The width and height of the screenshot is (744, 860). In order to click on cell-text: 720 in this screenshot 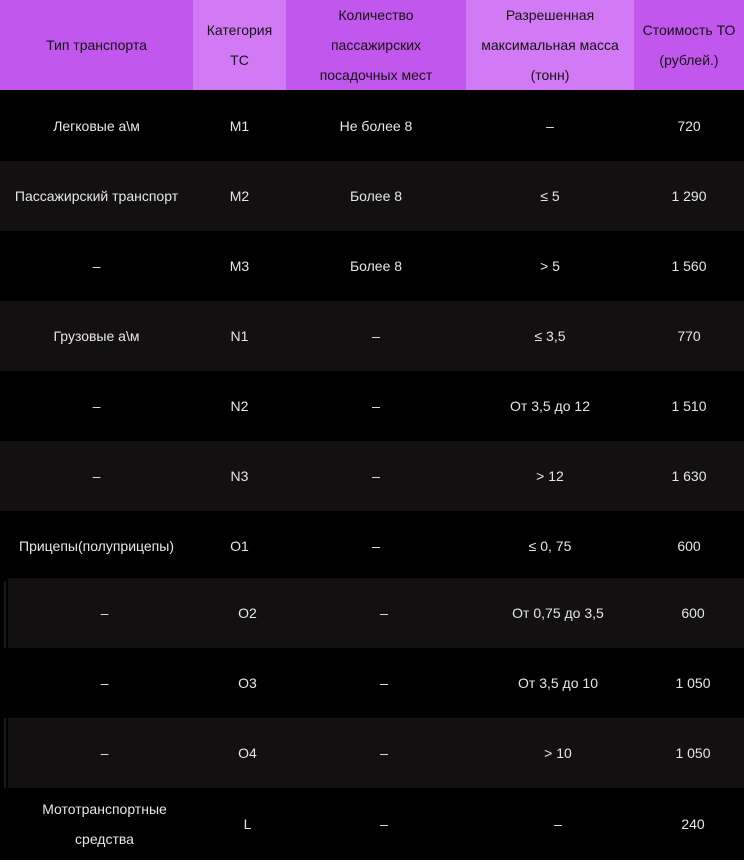, I will do `click(689, 126)`.